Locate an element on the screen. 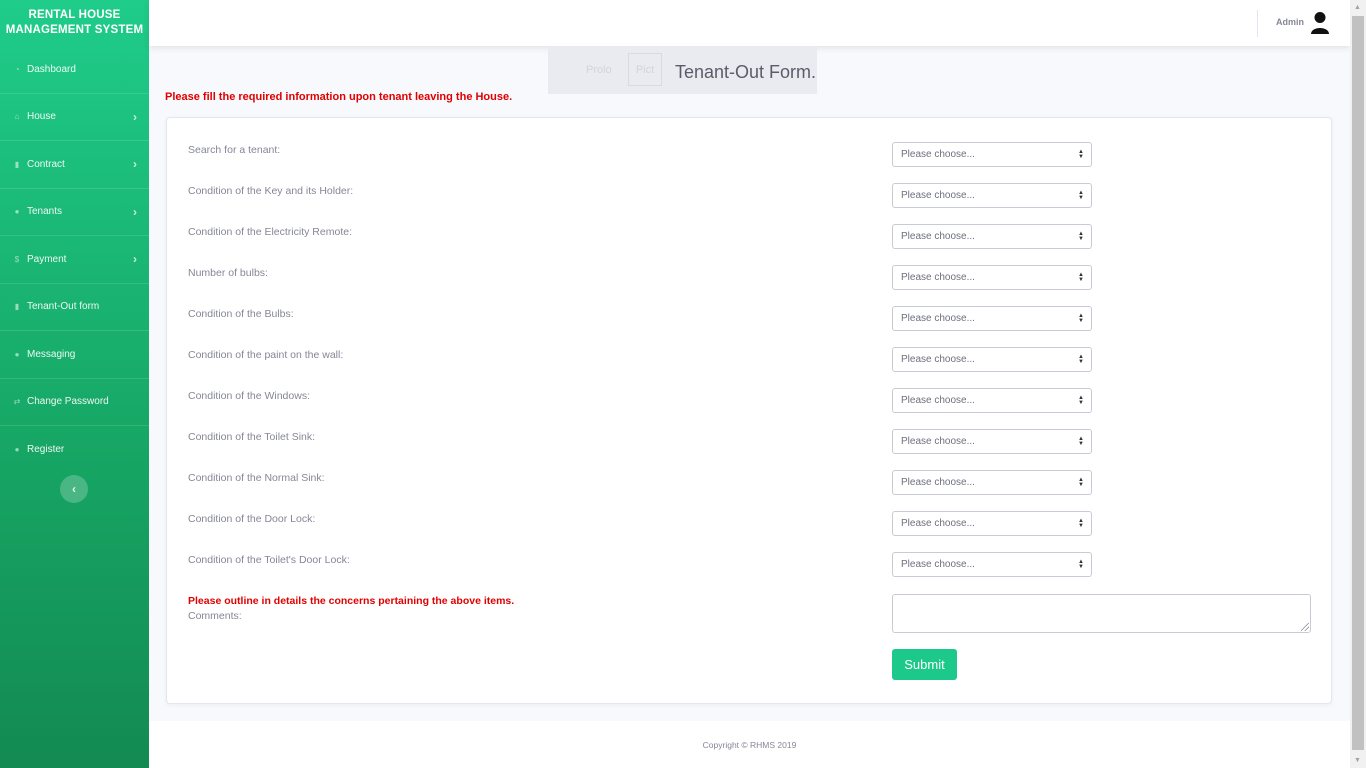 This screenshot has height=768, width=1366. sidebar-item-label: Tenant-Out form is located at coordinates (63, 307).